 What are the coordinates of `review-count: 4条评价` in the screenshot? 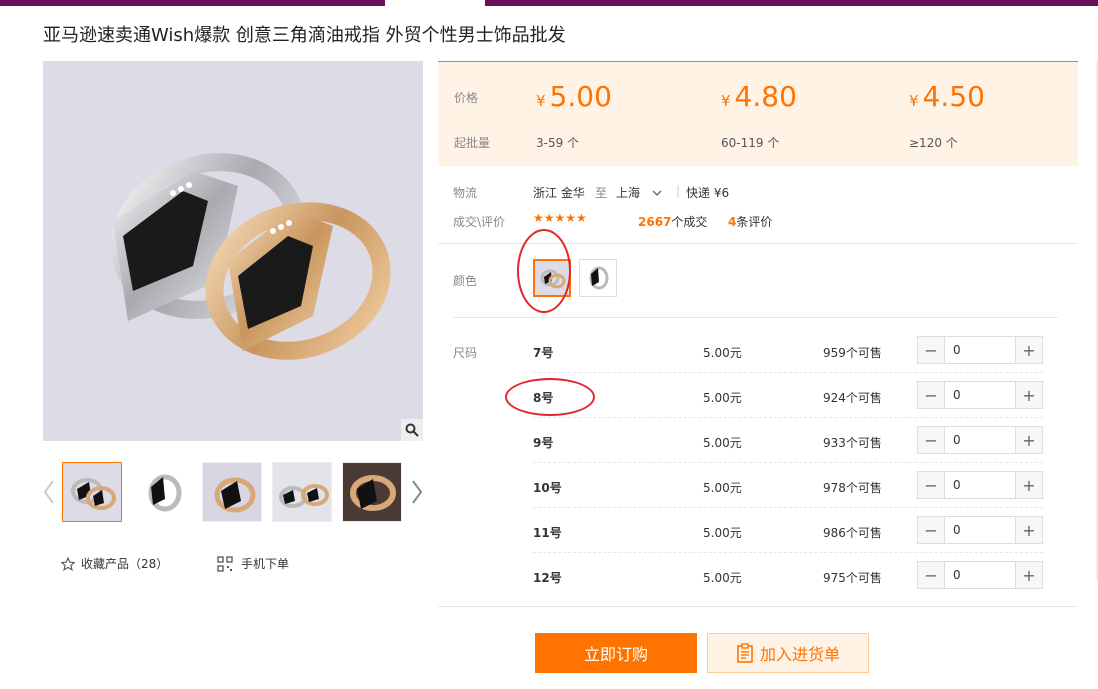 It's located at (750, 221).